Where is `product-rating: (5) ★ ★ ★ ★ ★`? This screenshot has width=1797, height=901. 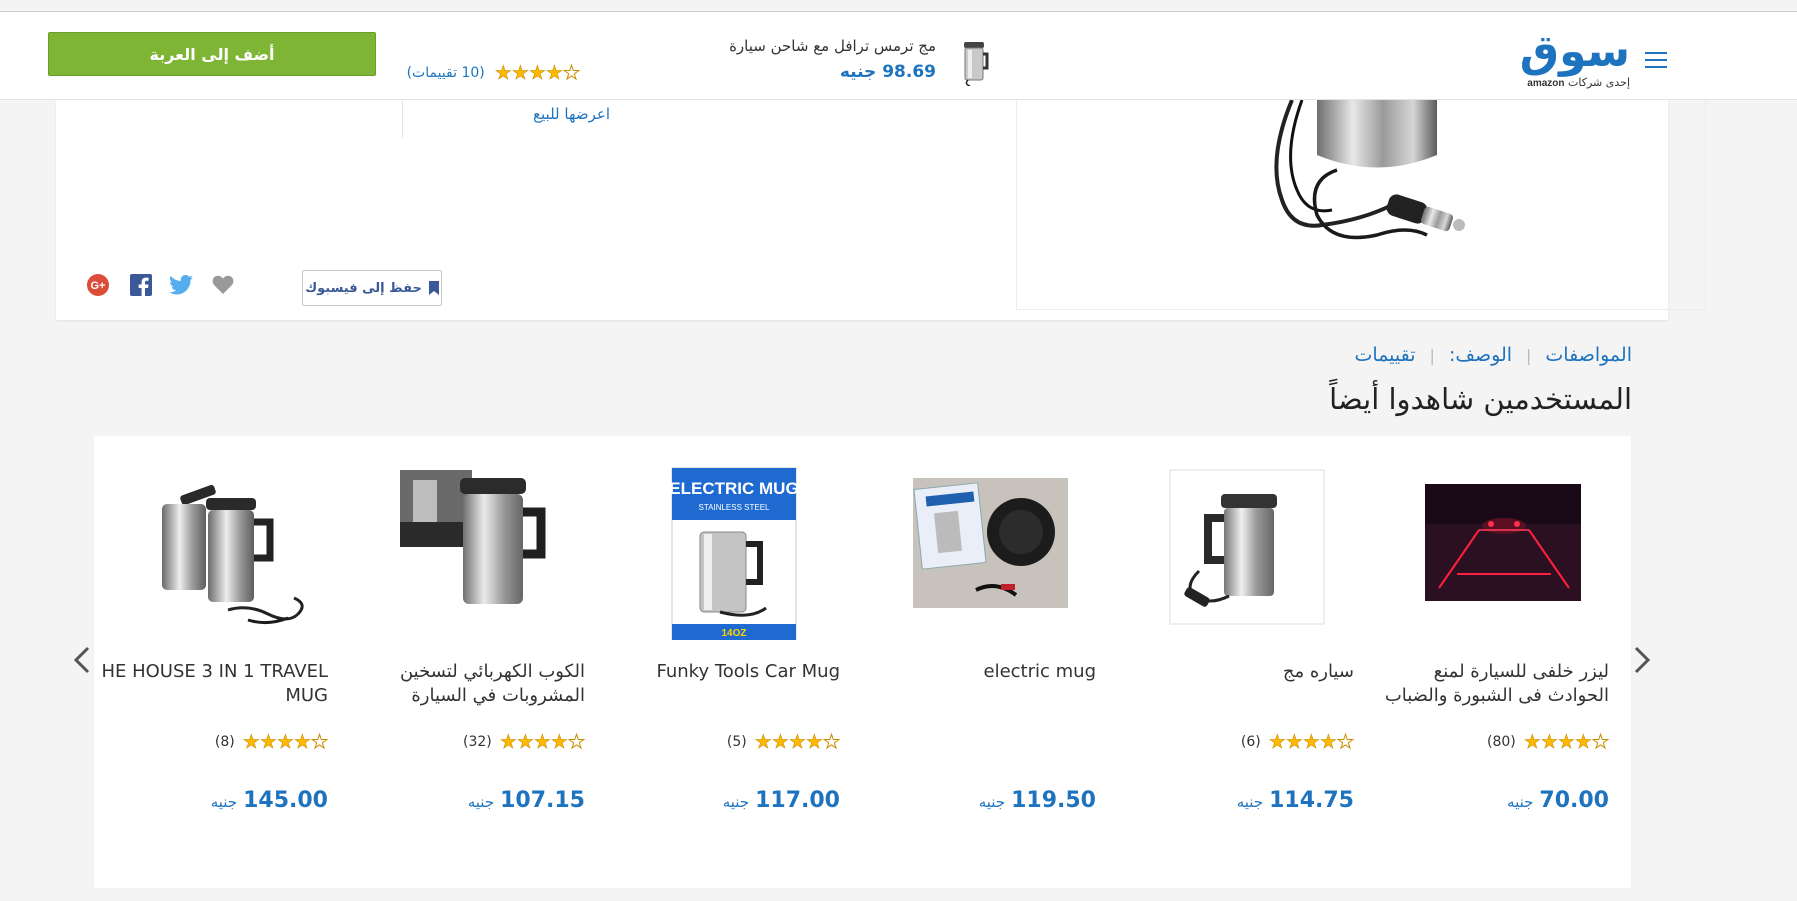
product-rating: (5) ★ ★ ★ ★ ★ is located at coordinates (725, 742).